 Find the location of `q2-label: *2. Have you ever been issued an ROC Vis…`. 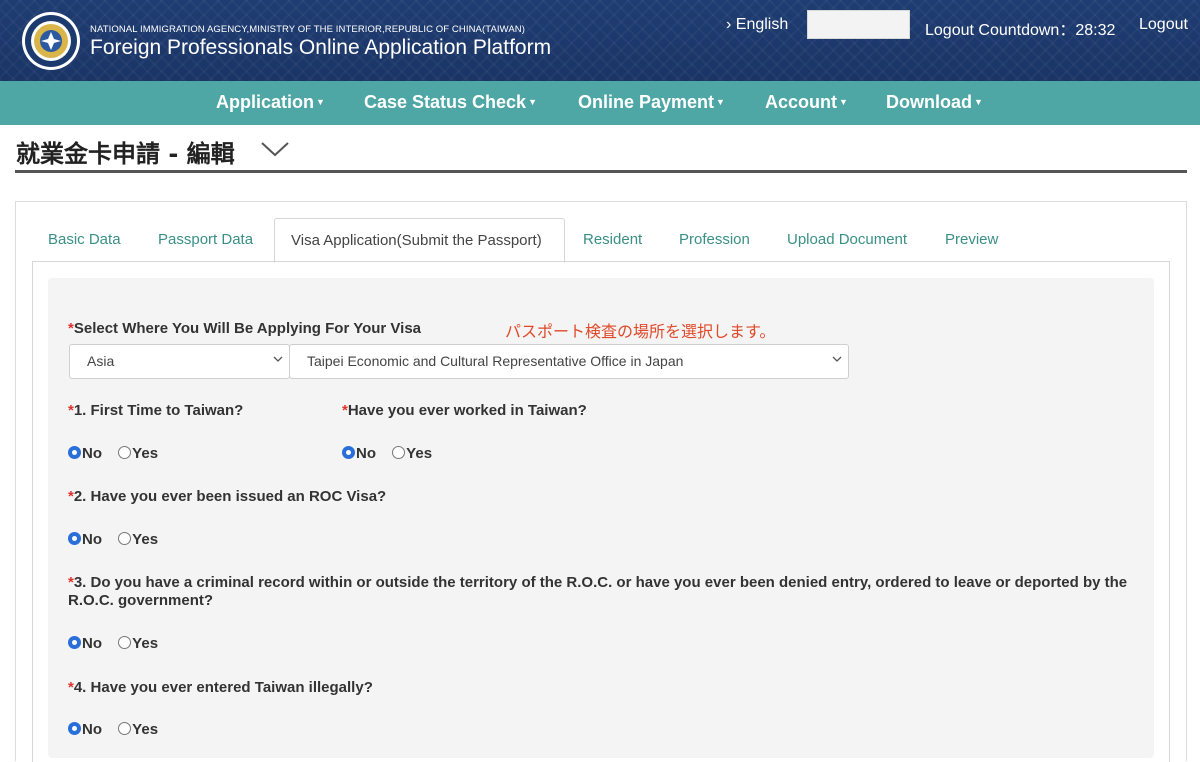

q2-label: *2. Have you ever been issued an ROC Vis… is located at coordinates (227, 497).